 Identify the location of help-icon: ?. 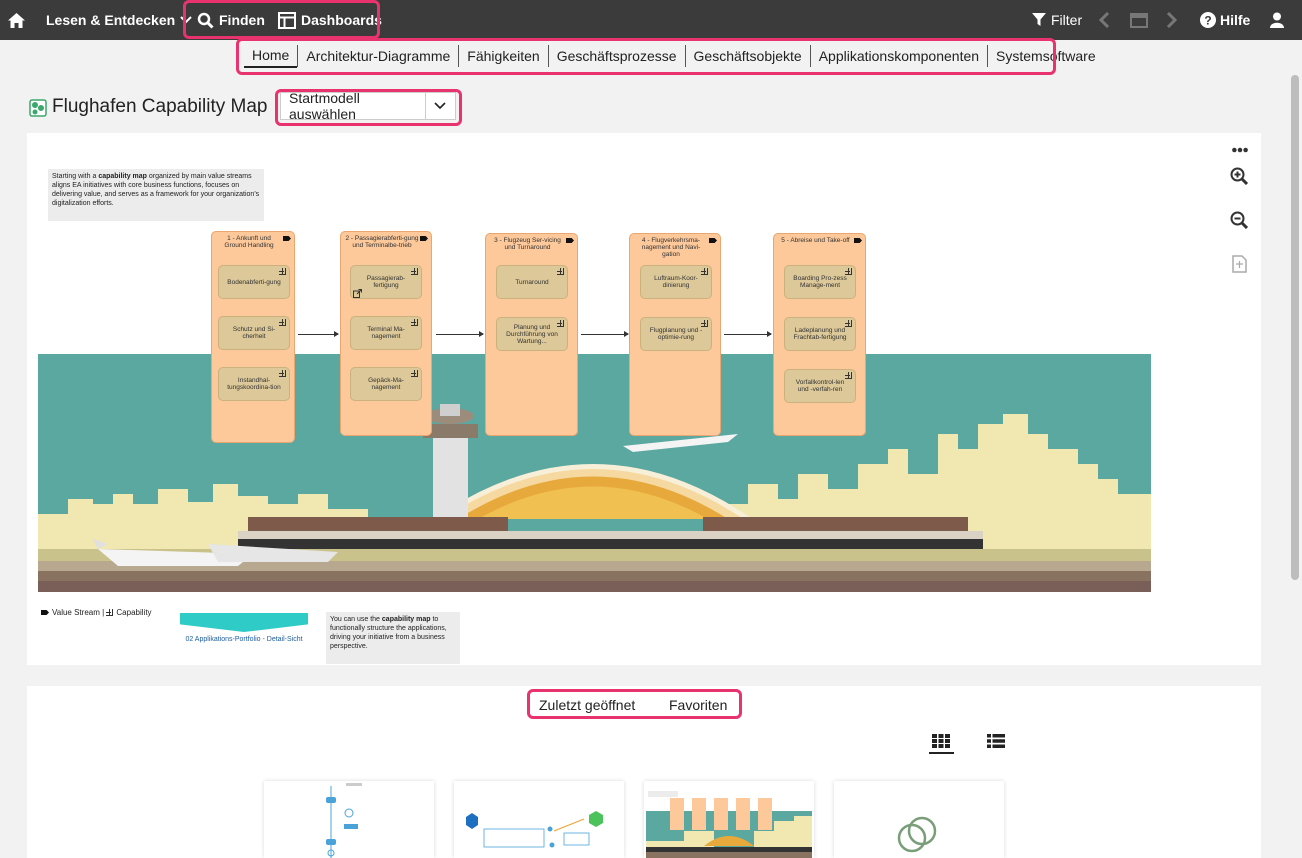
(1208, 20).